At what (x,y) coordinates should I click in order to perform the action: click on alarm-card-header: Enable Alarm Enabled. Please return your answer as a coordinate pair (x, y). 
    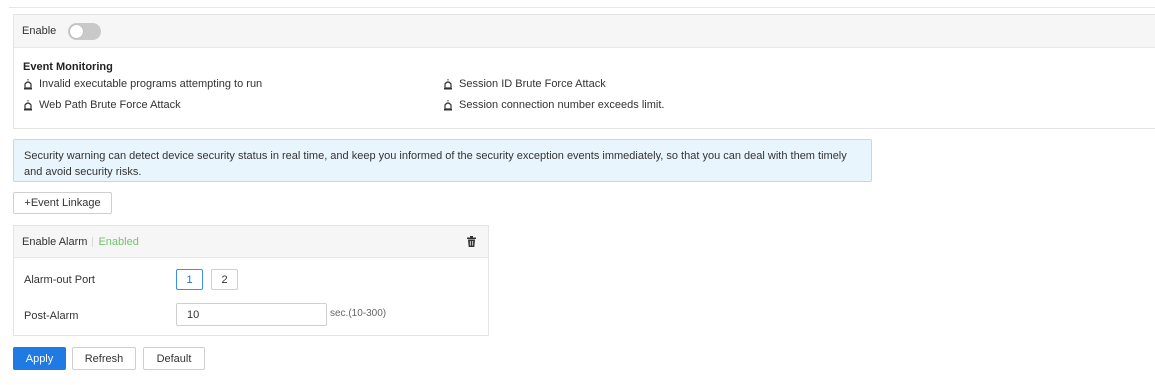
    Looking at the image, I should click on (251, 242).